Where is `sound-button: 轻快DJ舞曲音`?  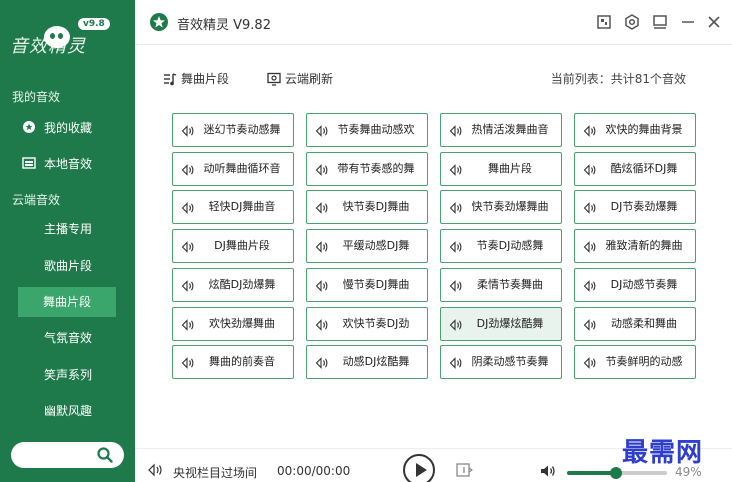 sound-button: 轻快DJ舞曲音 is located at coordinates (233, 207).